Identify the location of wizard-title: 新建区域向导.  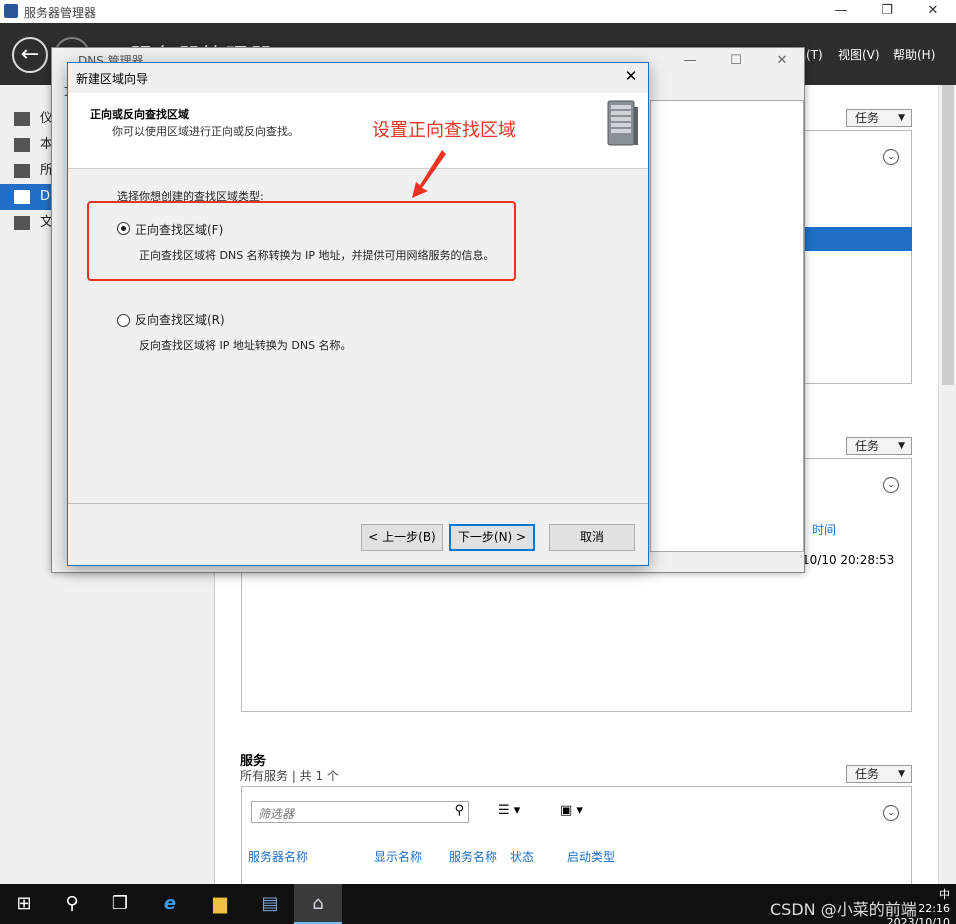
(112, 79).